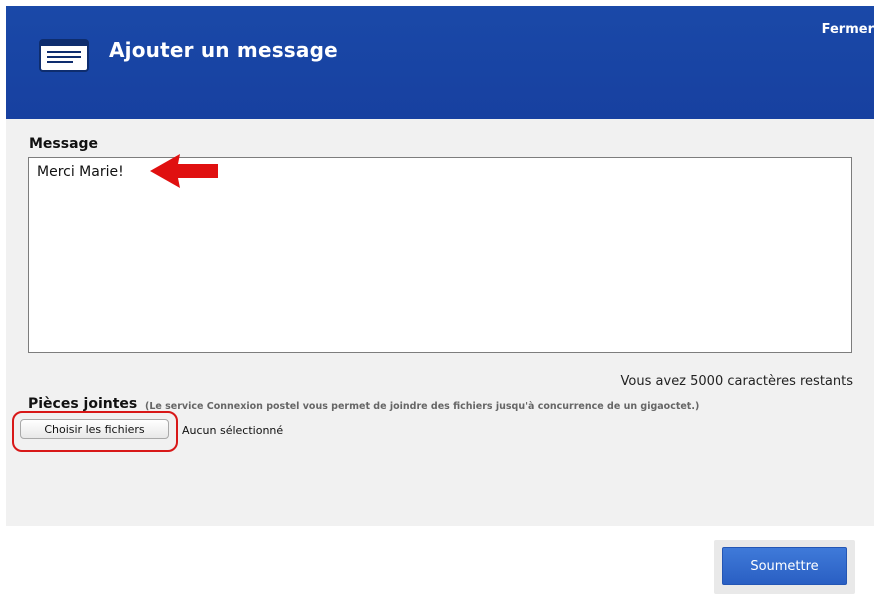 Image resolution: width=874 pixels, height=600 pixels. What do you see at coordinates (784, 566) in the screenshot?
I see `submit-button: Soumettre` at bounding box center [784, 566].